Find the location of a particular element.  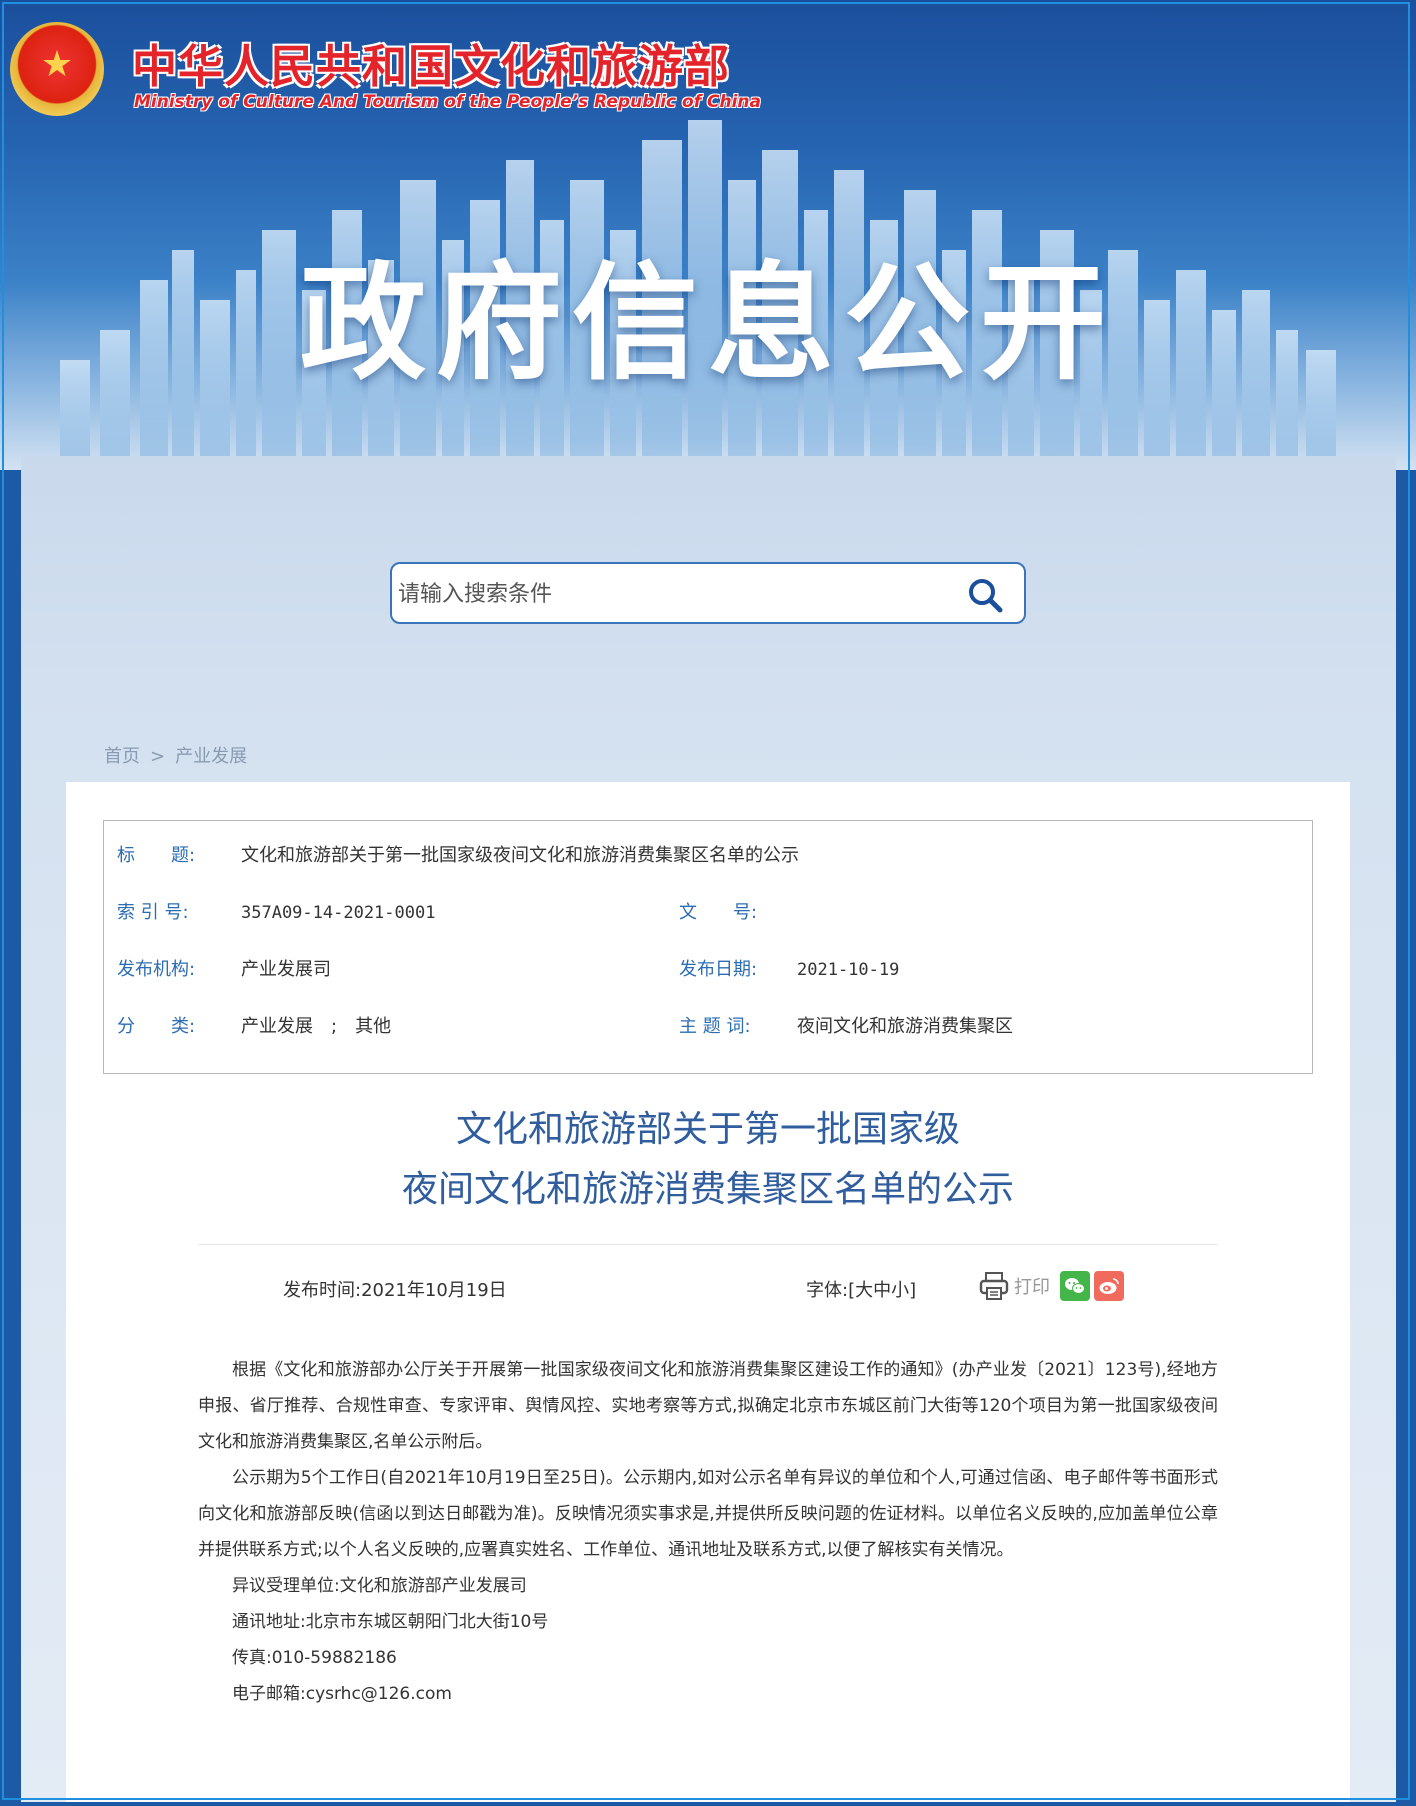

search-input is located at coordinates (678, 594).